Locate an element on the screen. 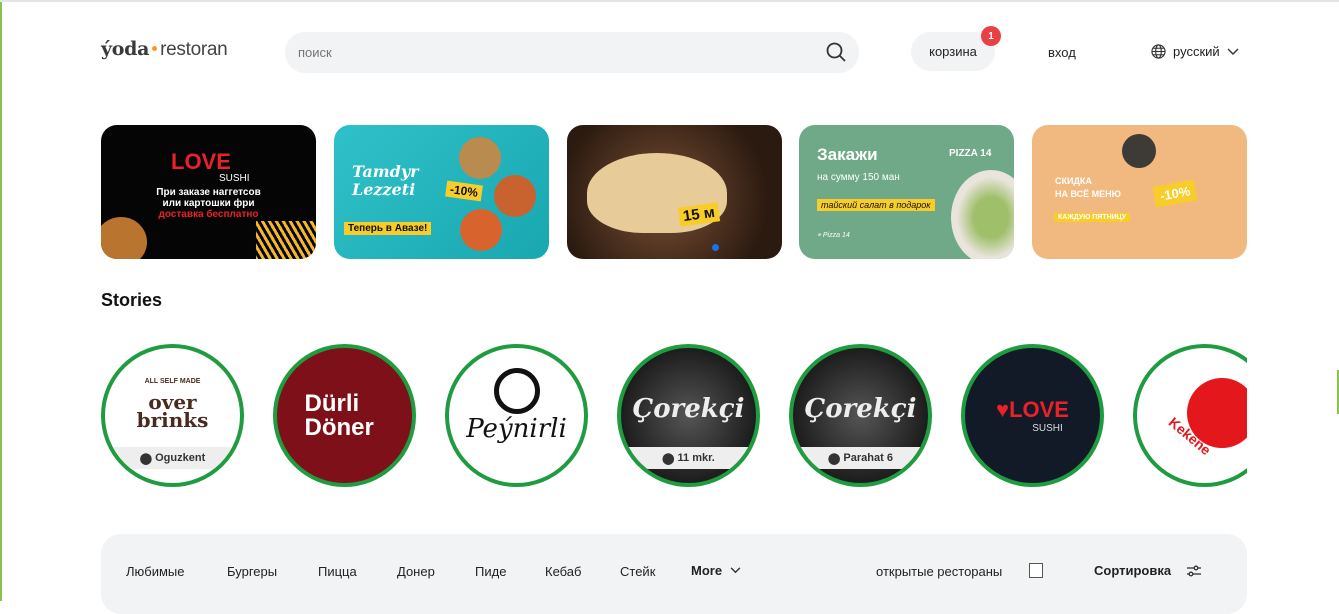 This screenshot has width=1339, height=614. category-pide: Пиде is located at coordinates (490, 571).